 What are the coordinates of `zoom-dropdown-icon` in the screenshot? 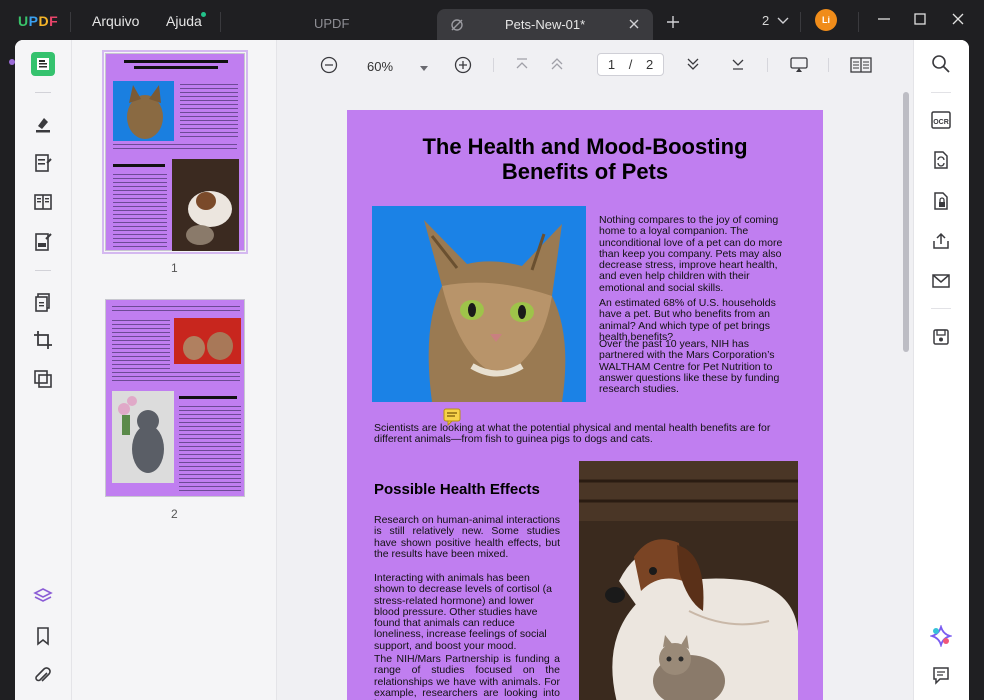 It's located at (424, 69).